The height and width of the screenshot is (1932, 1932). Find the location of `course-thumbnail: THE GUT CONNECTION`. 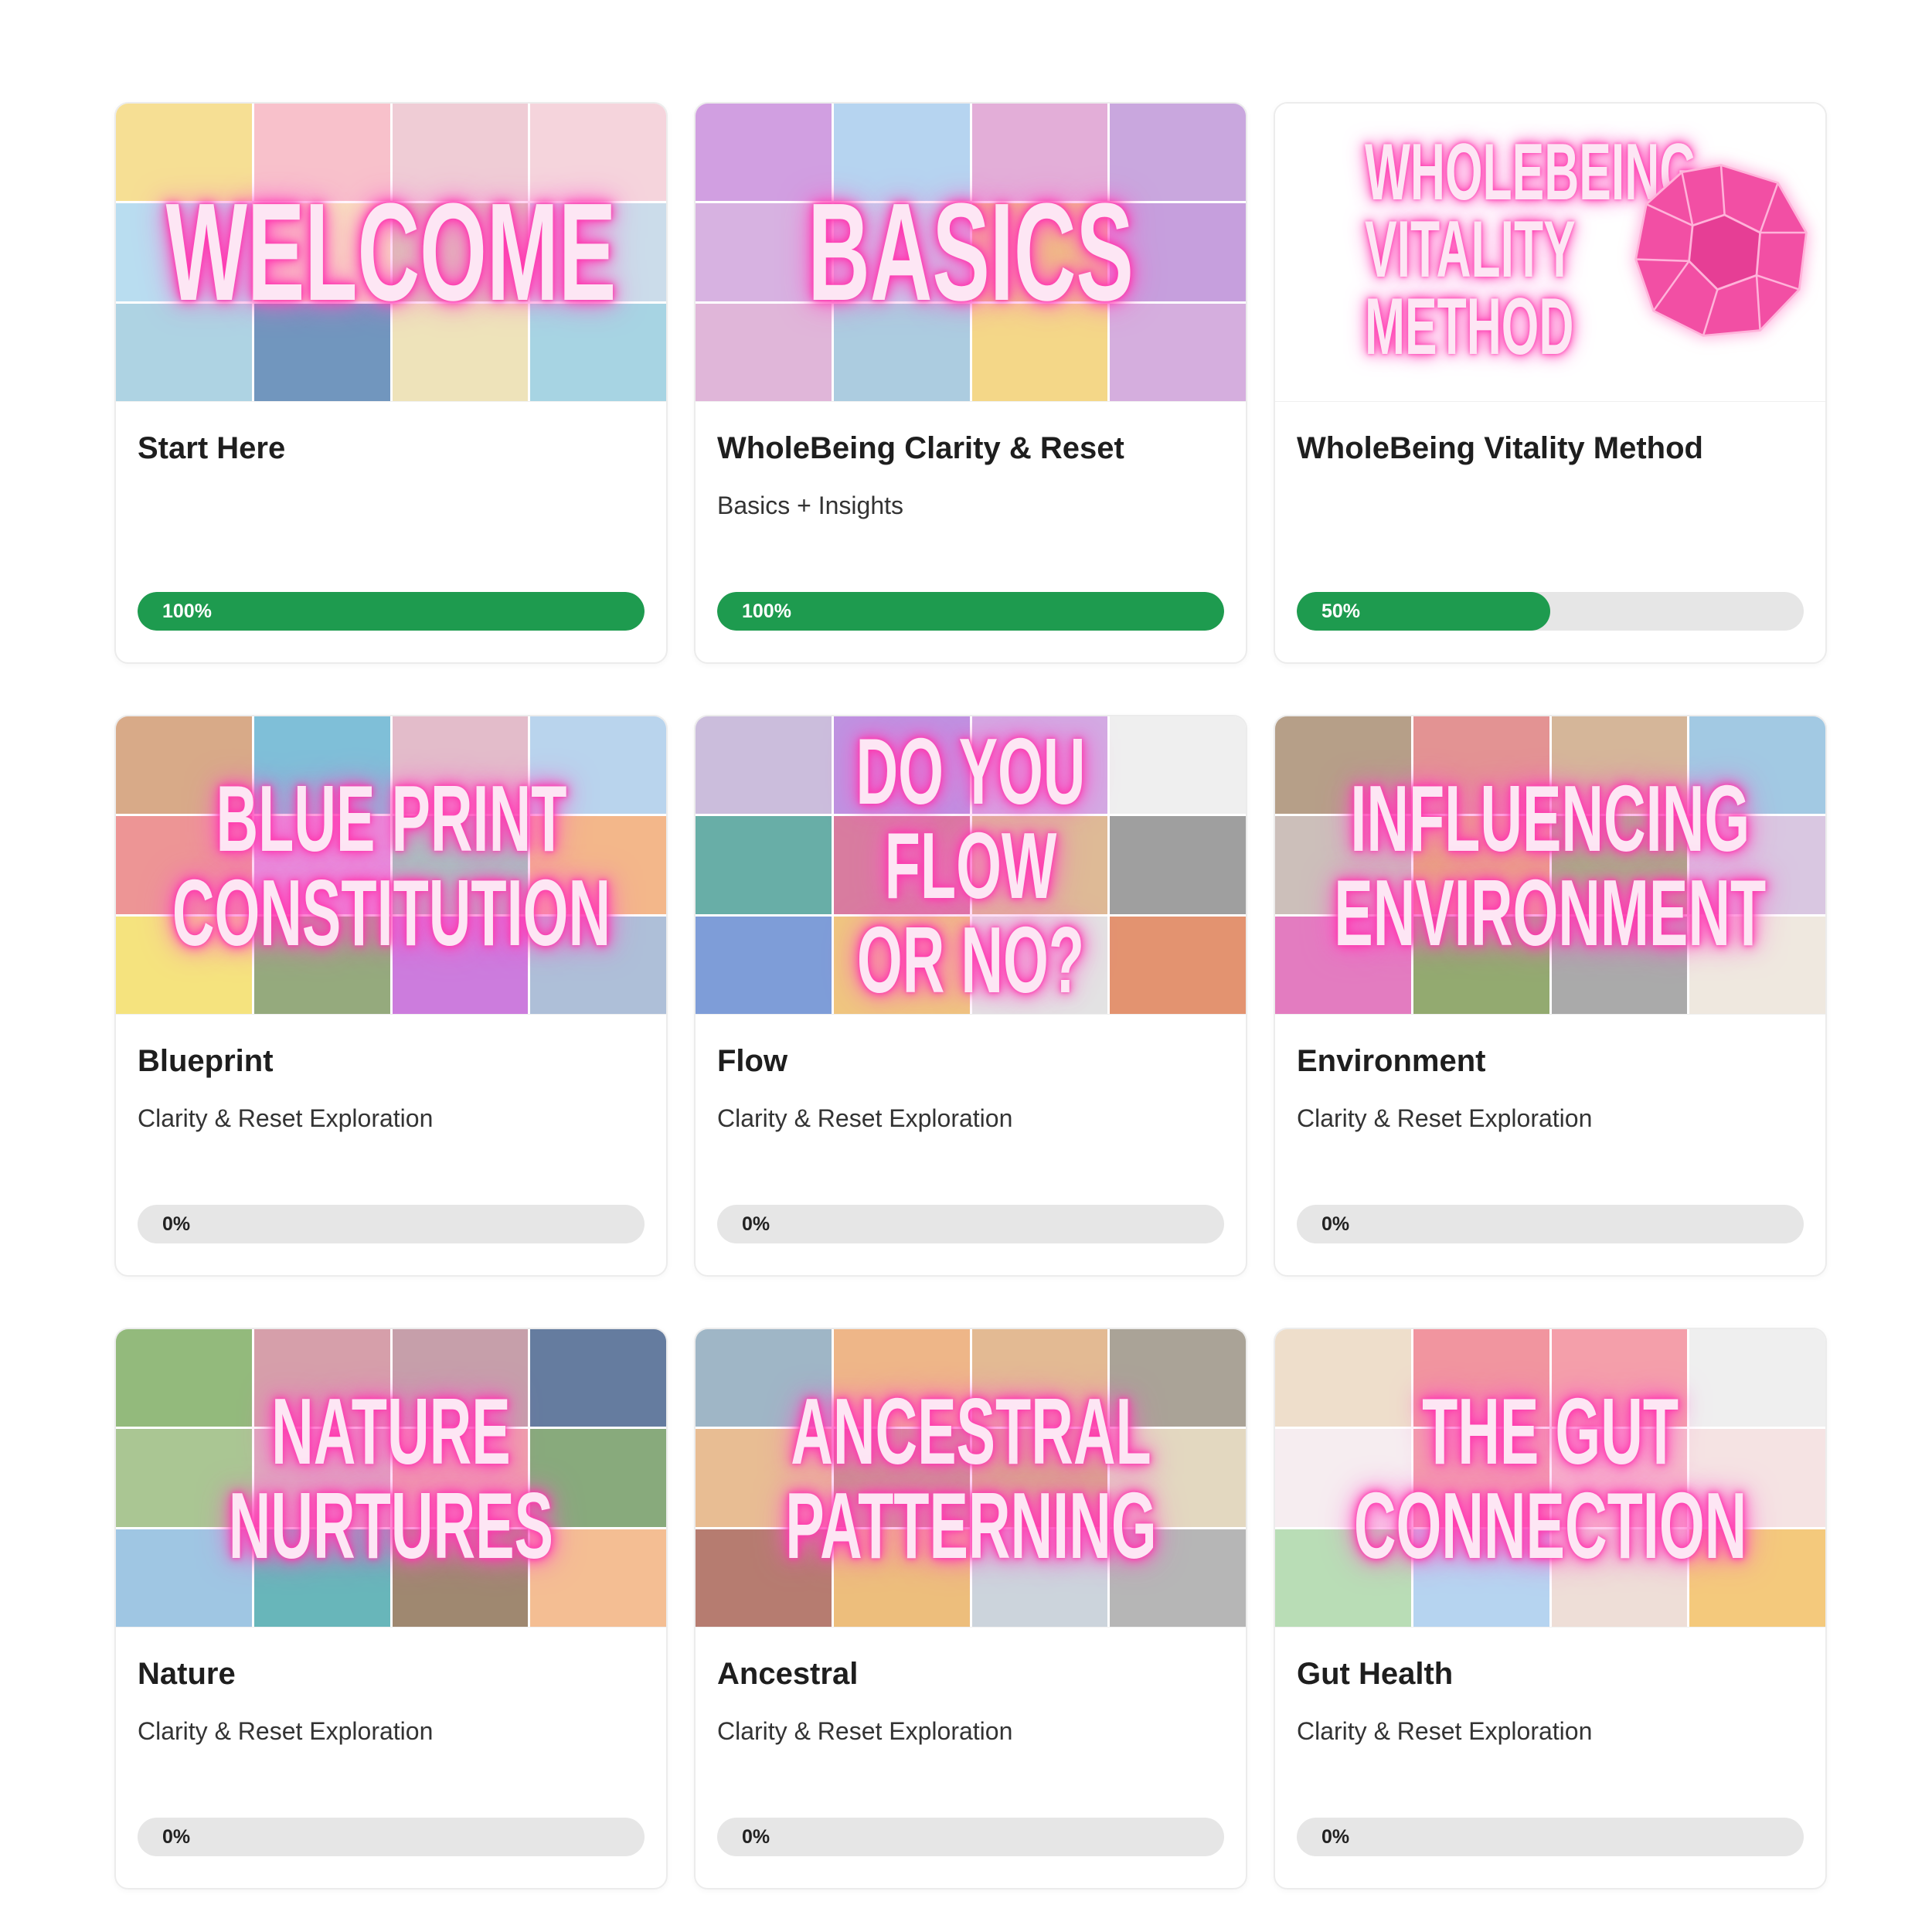

course-thumbnail: THE GUT CONNECTION is located at coordinates (1550, 1478).